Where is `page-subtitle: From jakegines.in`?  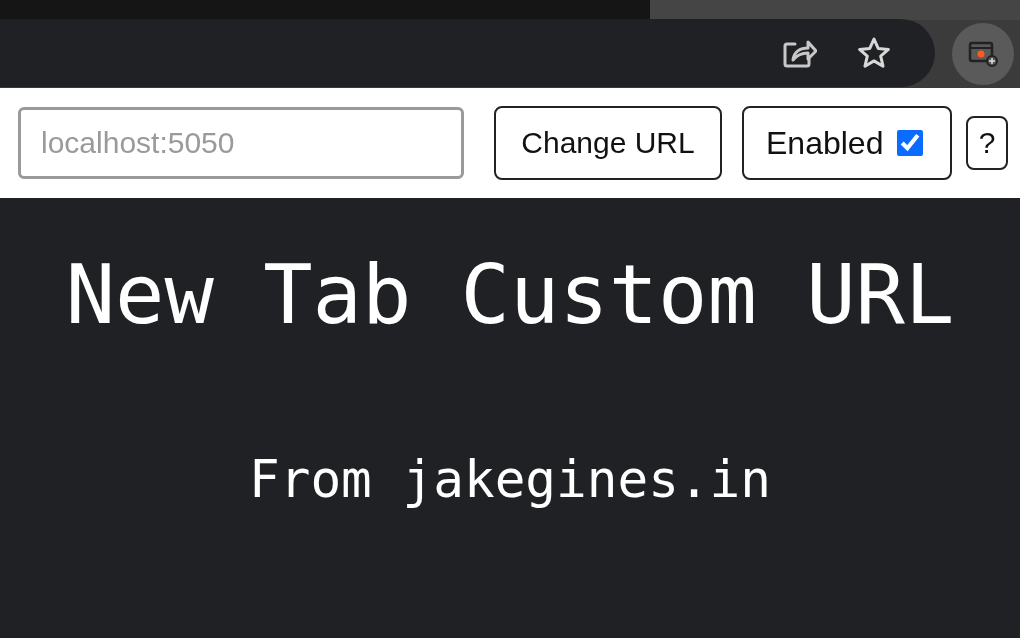 page-subtitle: From jakegines.in is located at coordinates (510, 480).